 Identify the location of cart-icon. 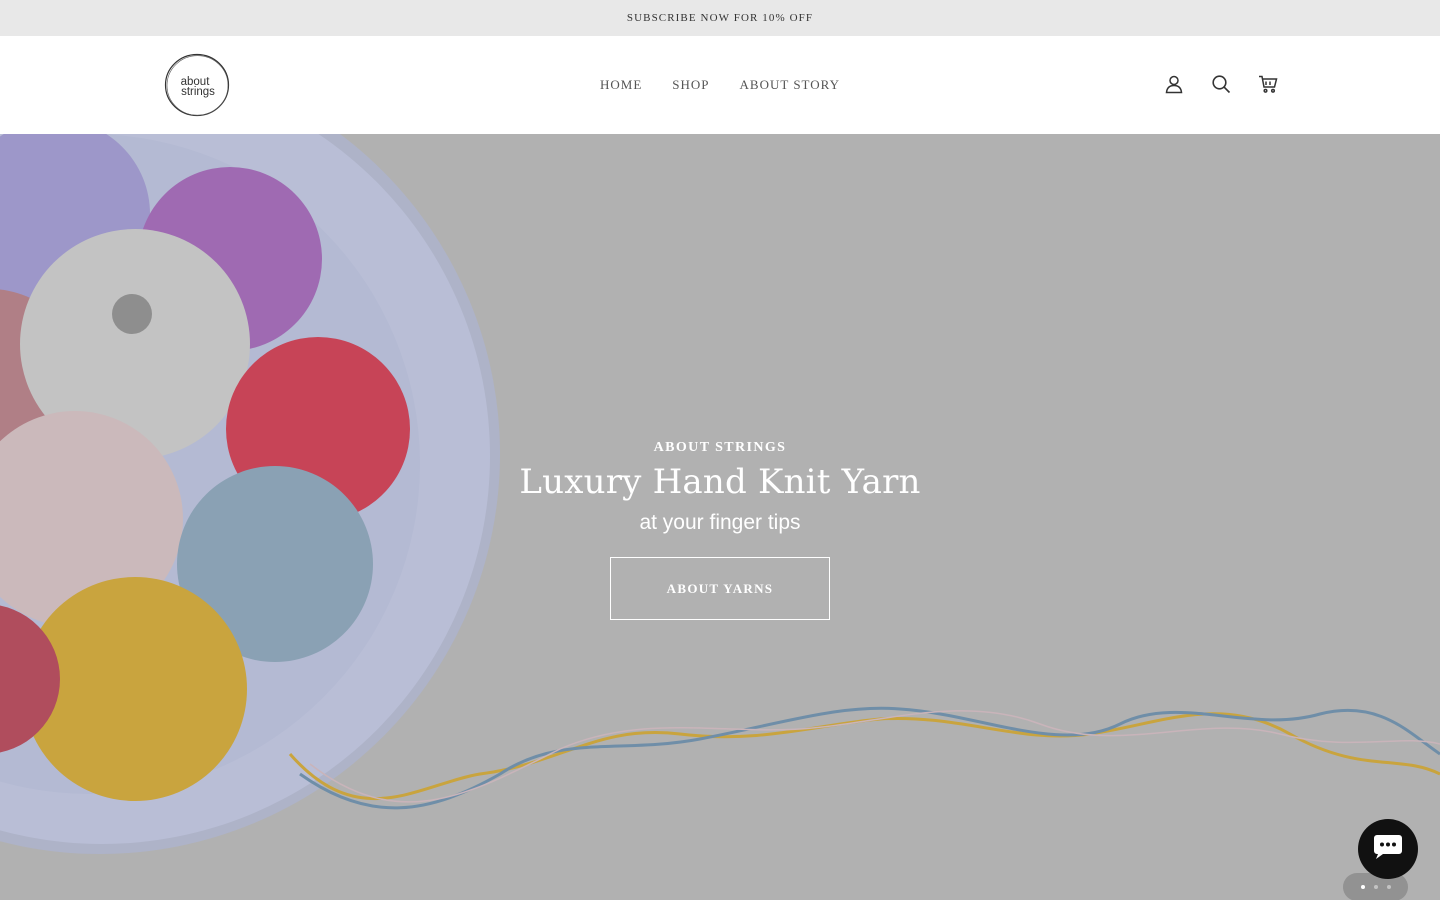
(1268, 84).